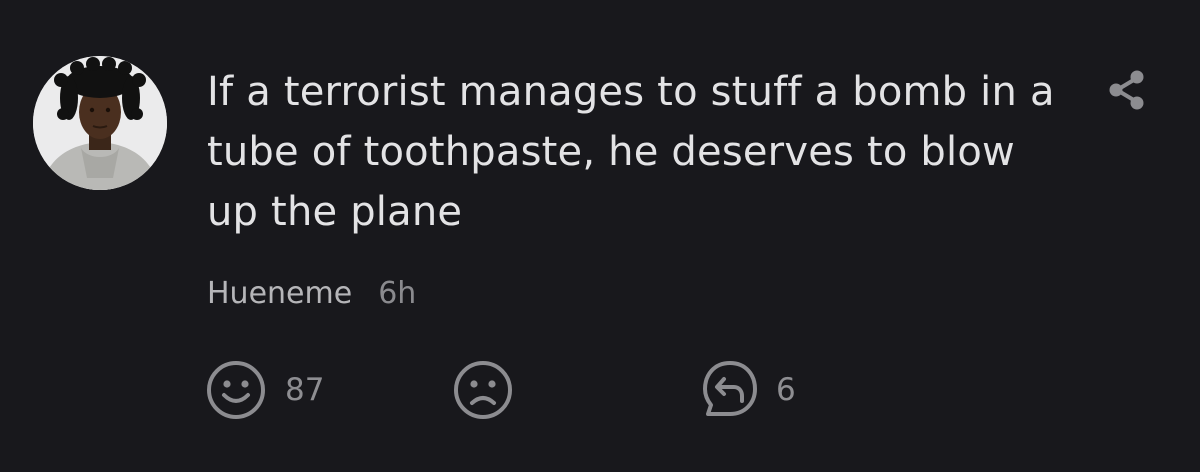  Describe the element at coordinates (786, 390) in the screenshot. I see `reply-count: 6` at that location.